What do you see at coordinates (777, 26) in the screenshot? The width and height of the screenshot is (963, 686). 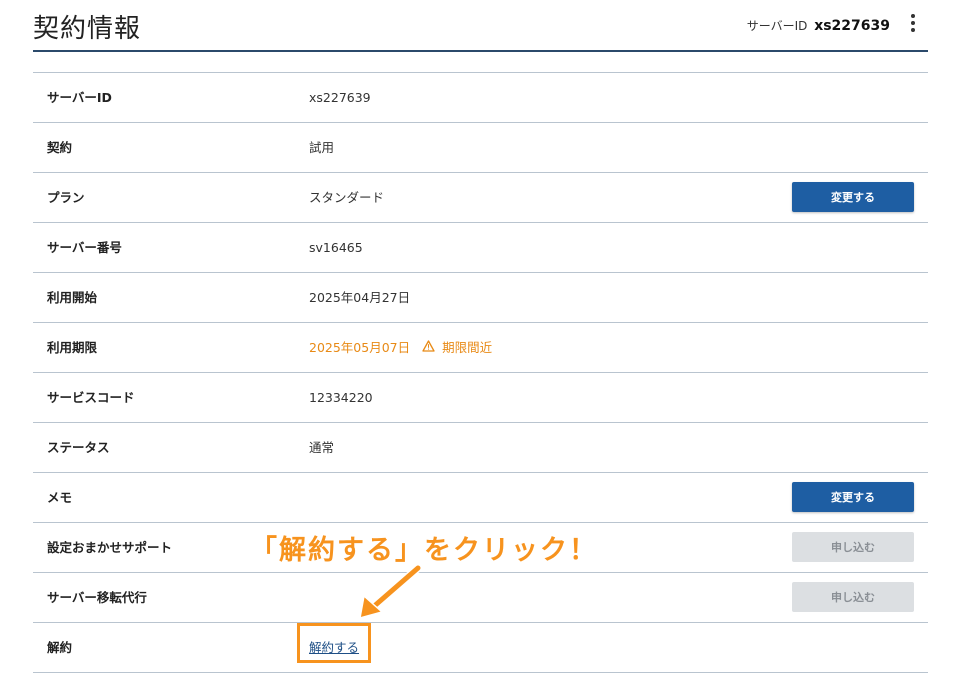 I see `header-server-id-label: サーバーID` at bounding box center [777, 26].